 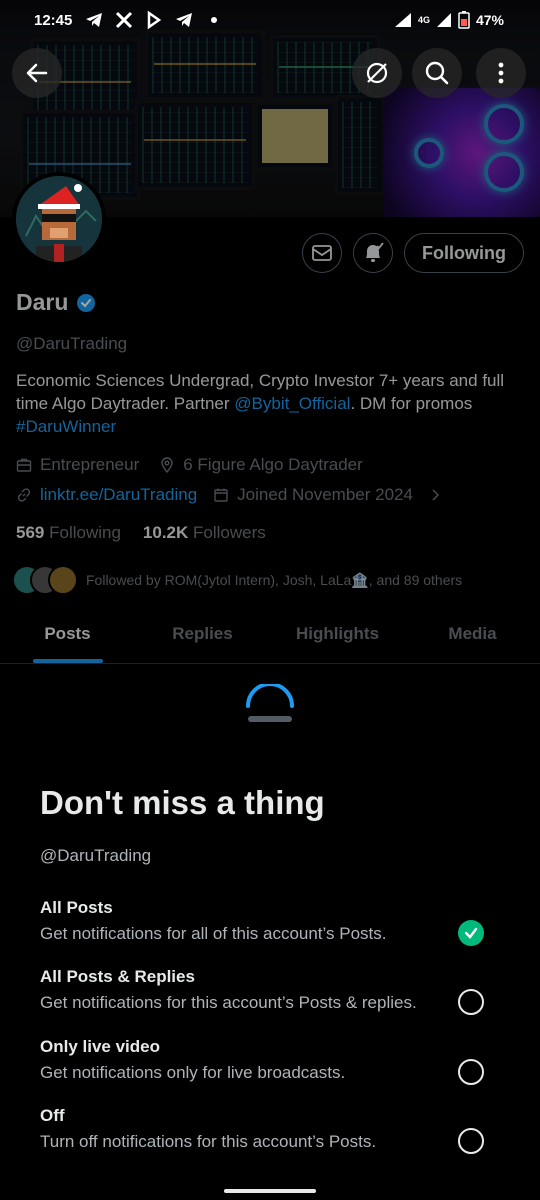 I want to click on option-title: Only live video, so click(x=100, y=1046).